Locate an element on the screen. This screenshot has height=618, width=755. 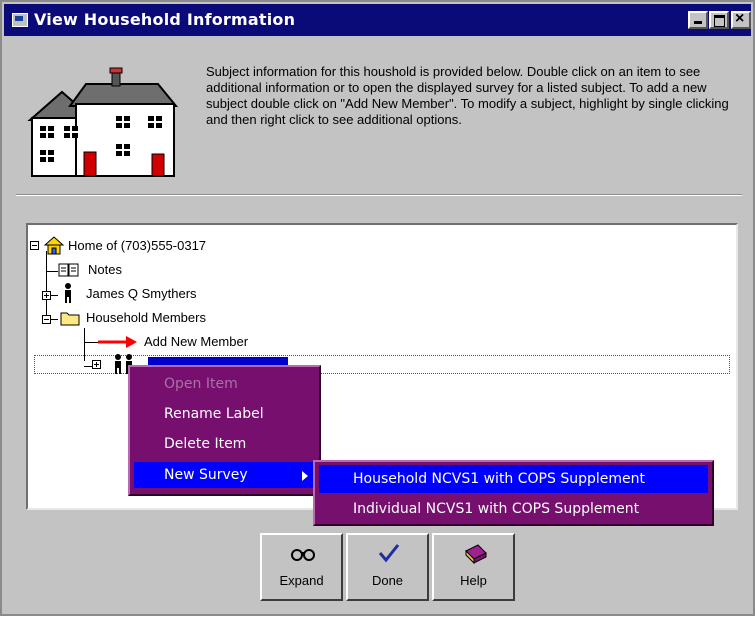
window-title: View Household Information is located at coordinates (165, 19).